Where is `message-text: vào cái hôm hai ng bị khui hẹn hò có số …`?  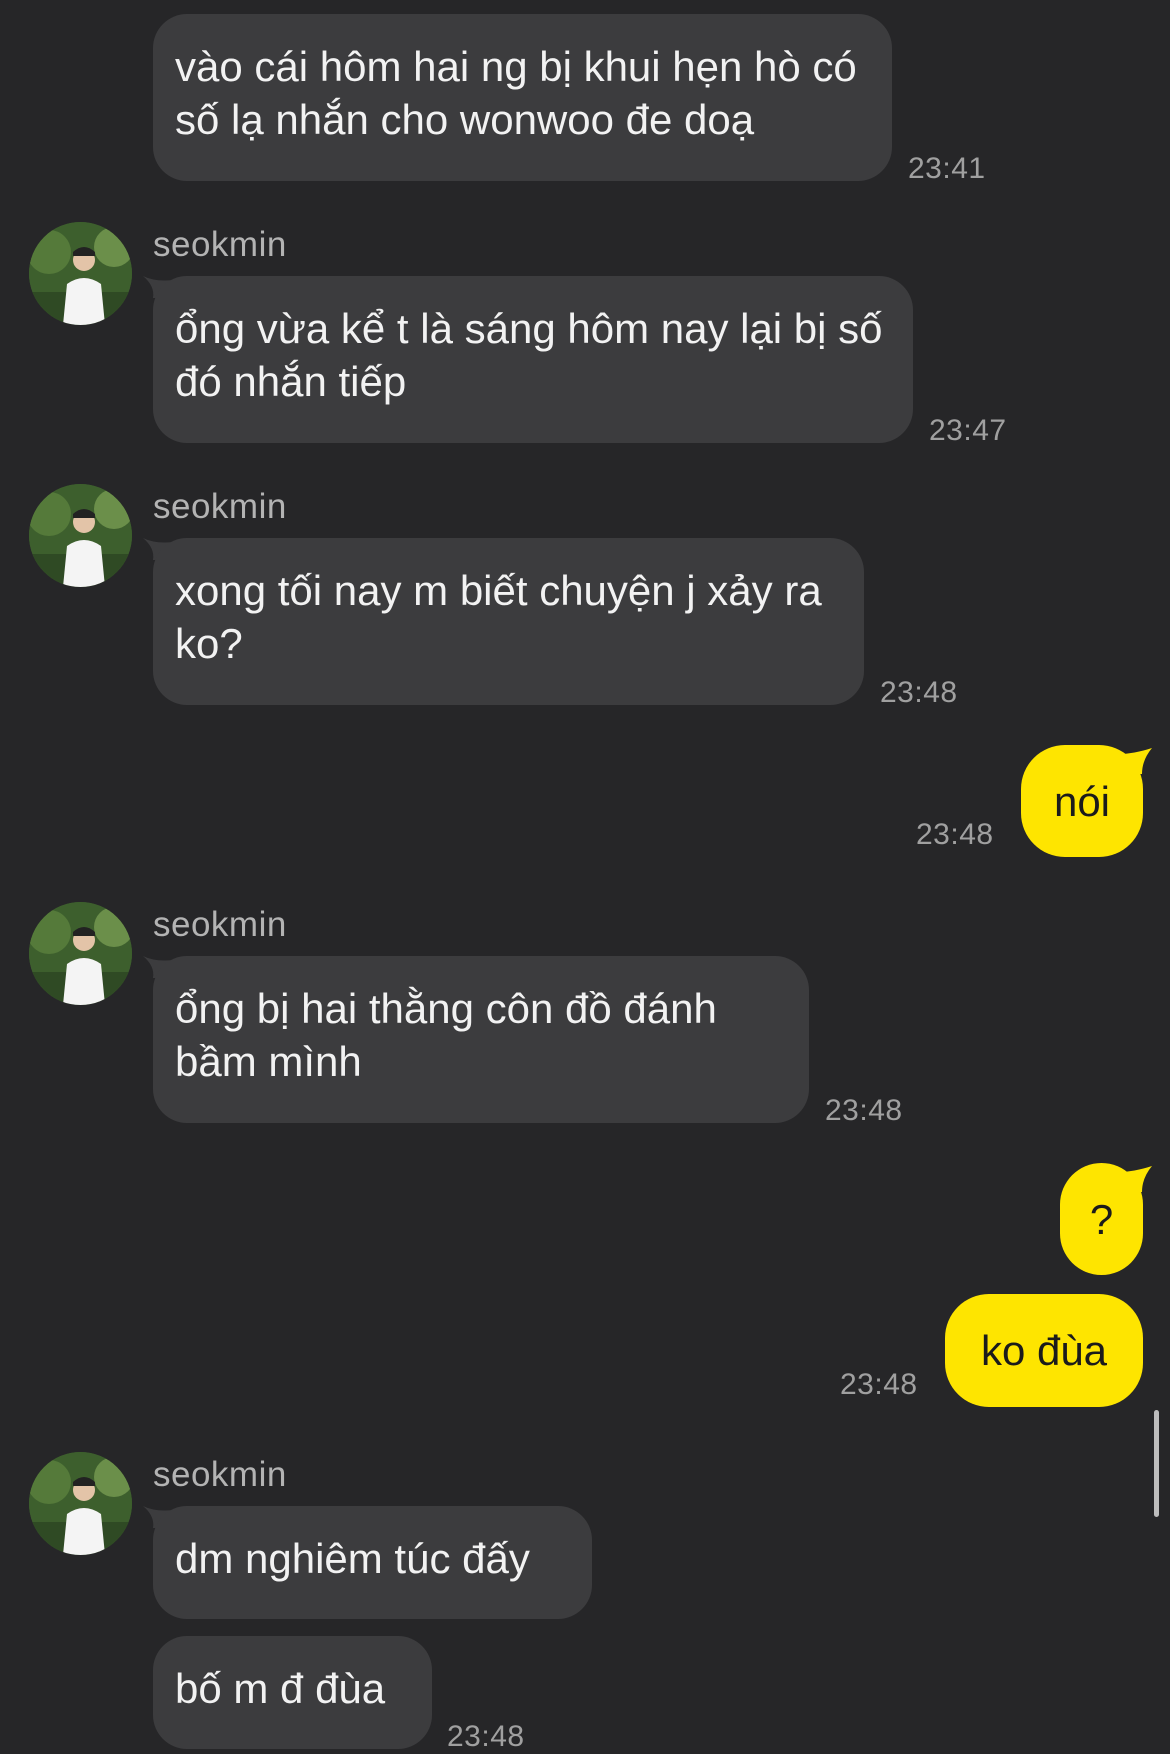
message-text: vào cái hôm hai ng bị khui hẹn hò có số … is located at coordinates (516, 93).